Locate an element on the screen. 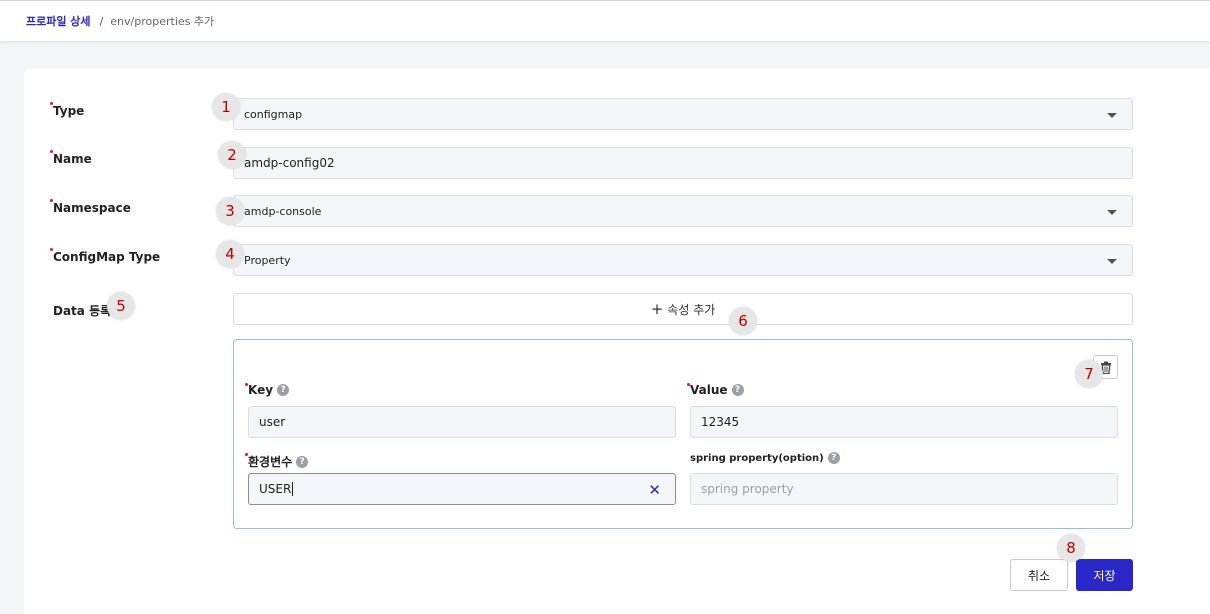  env-var-label: 환경변수 ? is located at coordinates (278, 461).